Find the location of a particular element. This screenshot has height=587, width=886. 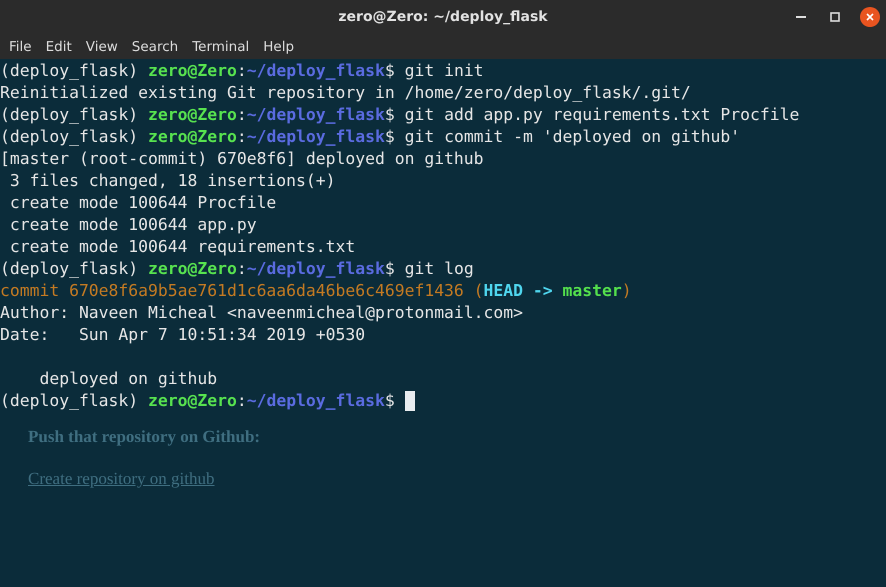

terminal-text: [master (root-commit) 670e8f6] deployed on github is located at coordinates (242, 159).